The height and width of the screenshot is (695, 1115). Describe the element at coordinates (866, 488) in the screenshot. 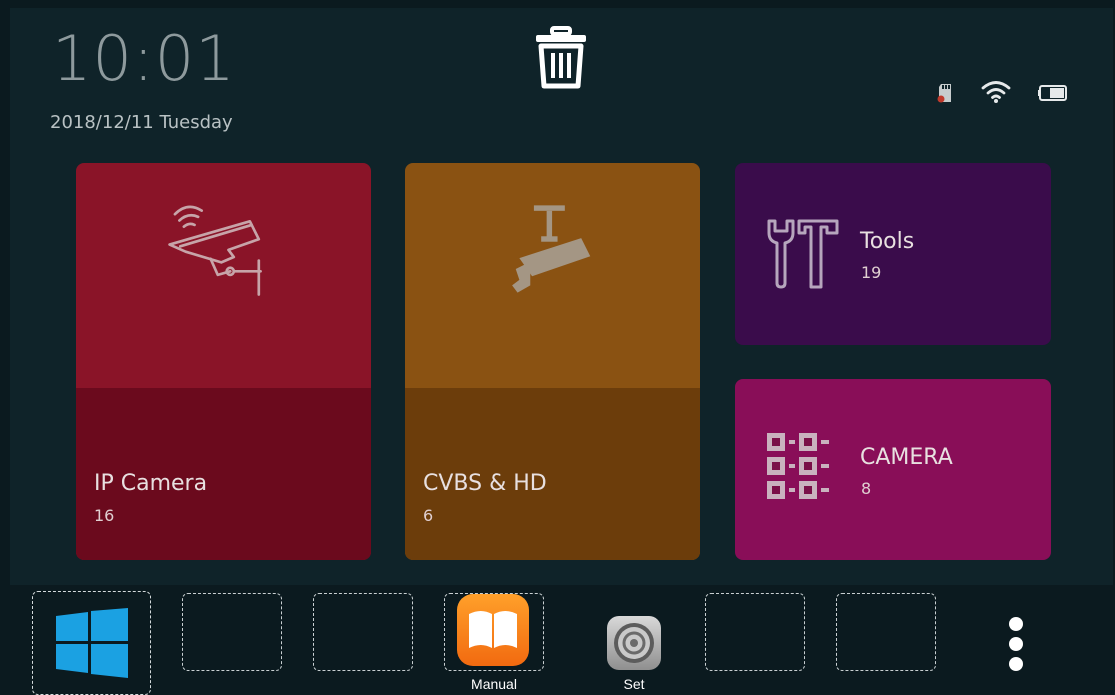

I see `tile-count: 8` at that location.